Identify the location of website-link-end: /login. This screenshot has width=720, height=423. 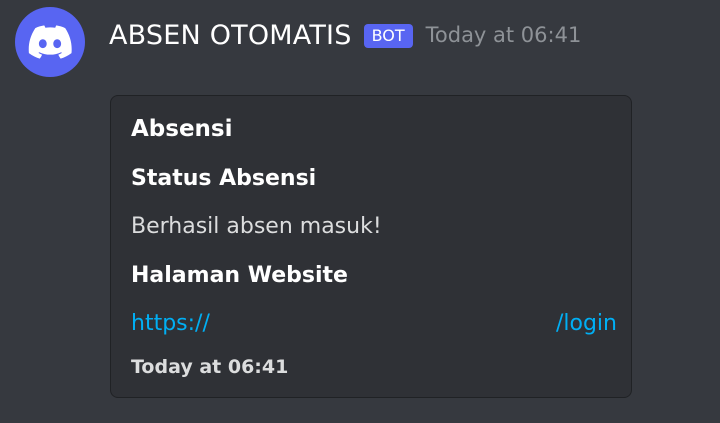
(586, 323).